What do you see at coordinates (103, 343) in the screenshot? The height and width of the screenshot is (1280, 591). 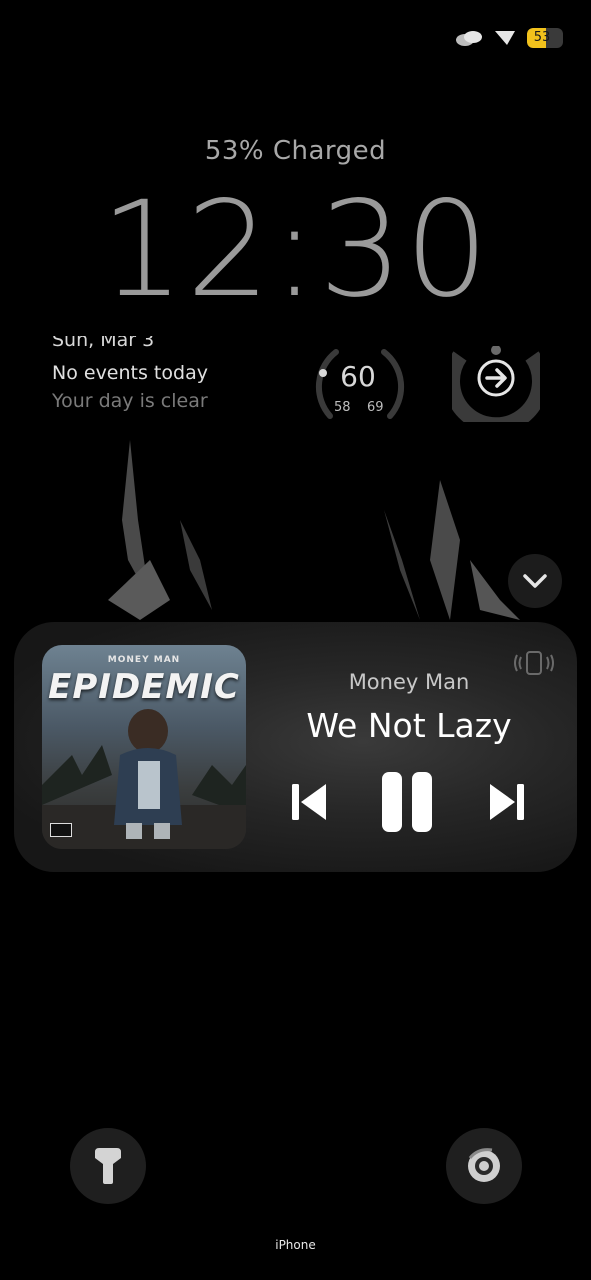 I see `calendar-date: Sun, Mar 3` at bounding box center [103, 343].